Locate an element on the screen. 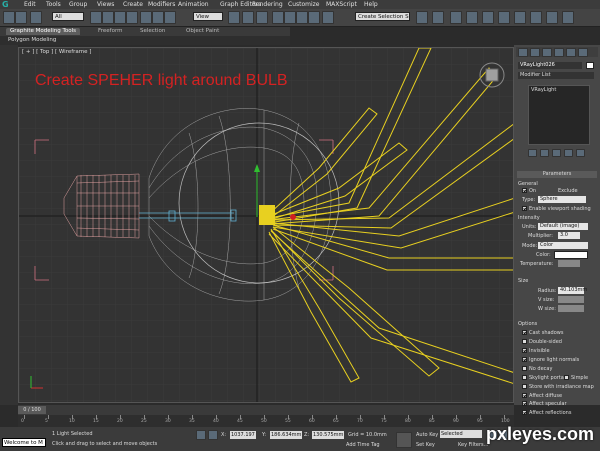  window-crossing-icon is located at coordinates (132, 17).